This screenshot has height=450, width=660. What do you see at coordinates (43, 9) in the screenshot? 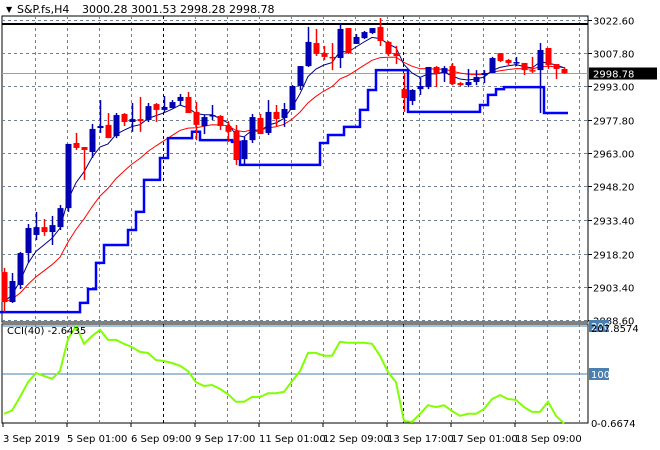
I see `symbol-header: S&P.fs,H4` at bounding box center [43, 9].